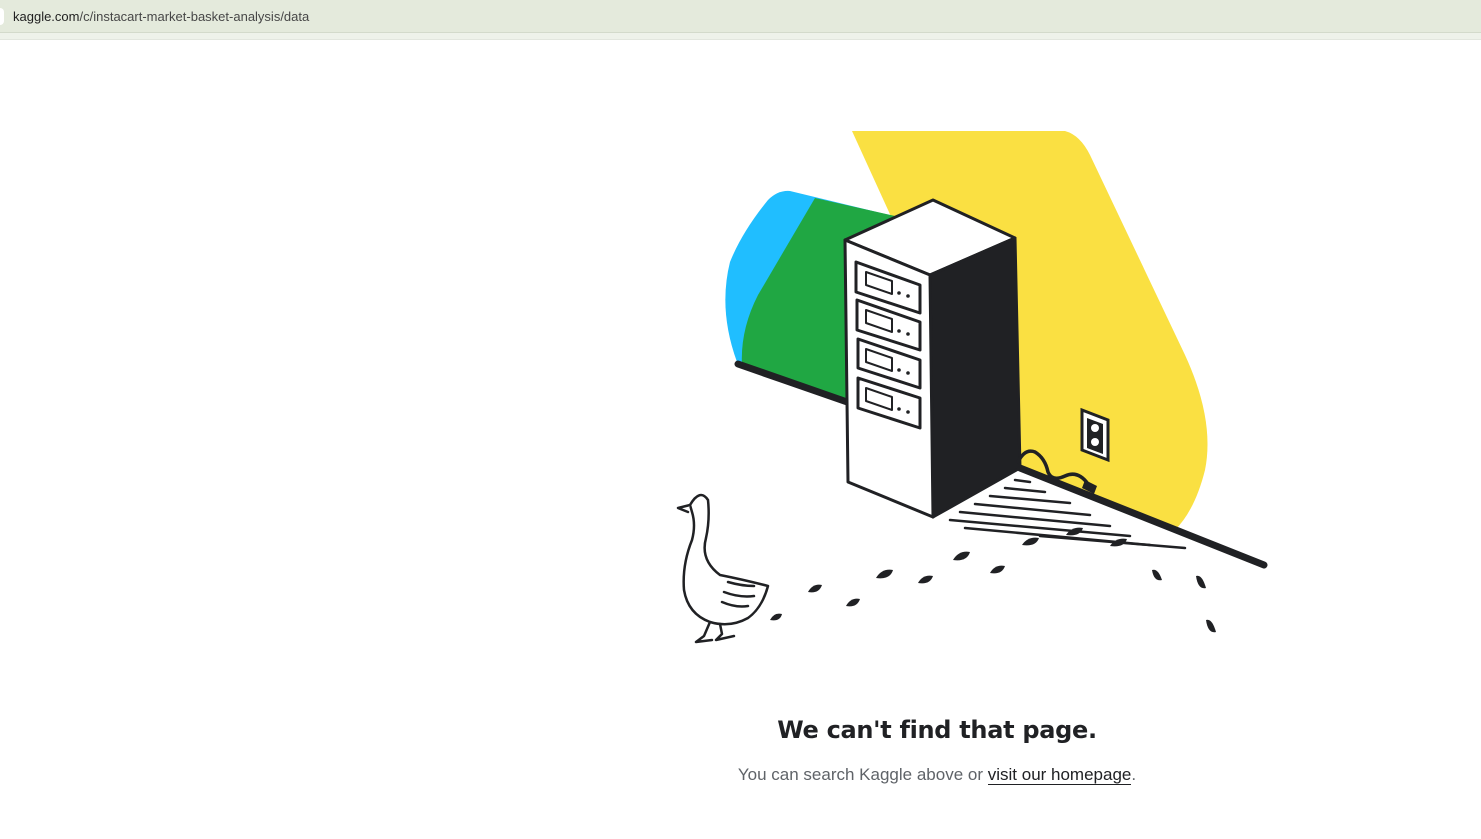  I want to click on error-heading: We can't find that page., so click(937, 730).